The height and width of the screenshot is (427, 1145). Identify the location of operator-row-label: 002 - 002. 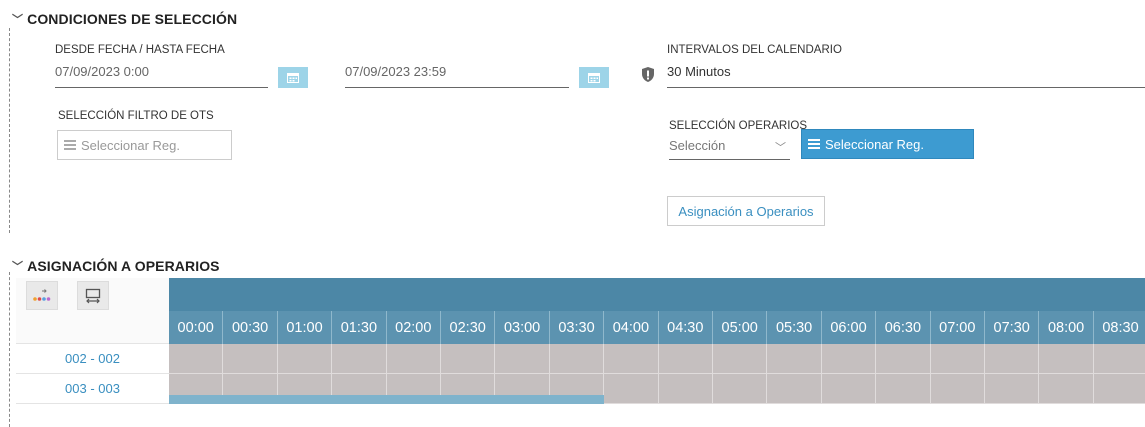
(92, 359).